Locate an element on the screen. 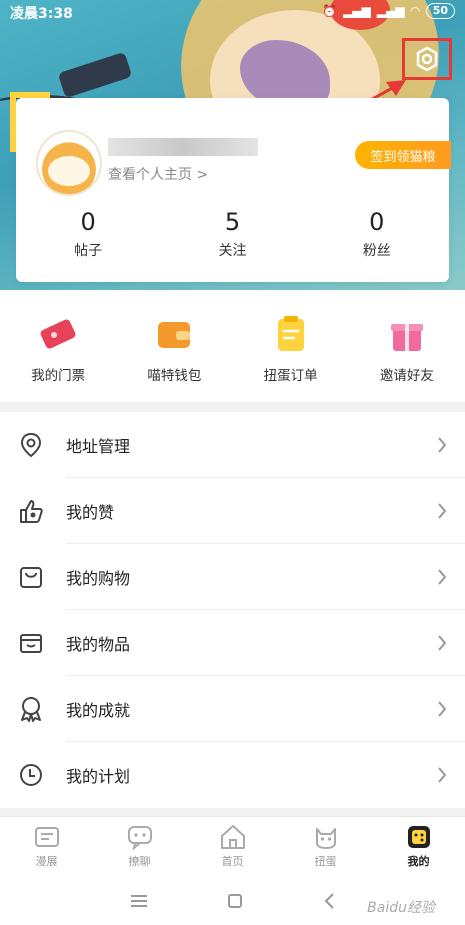  signal-icon: ▂▄▆ is located at coordinates (357, 11).